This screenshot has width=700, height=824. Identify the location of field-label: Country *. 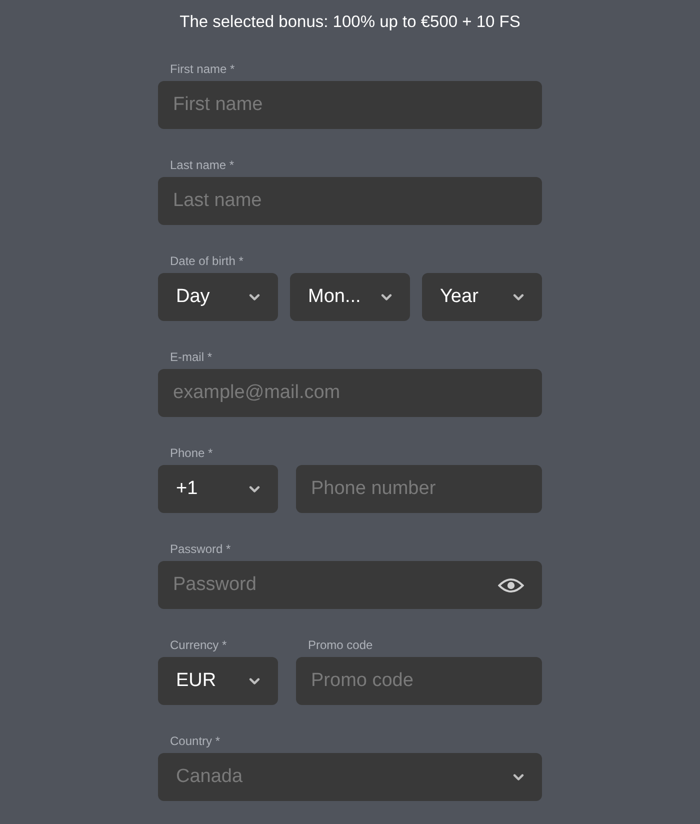
(194, 741).